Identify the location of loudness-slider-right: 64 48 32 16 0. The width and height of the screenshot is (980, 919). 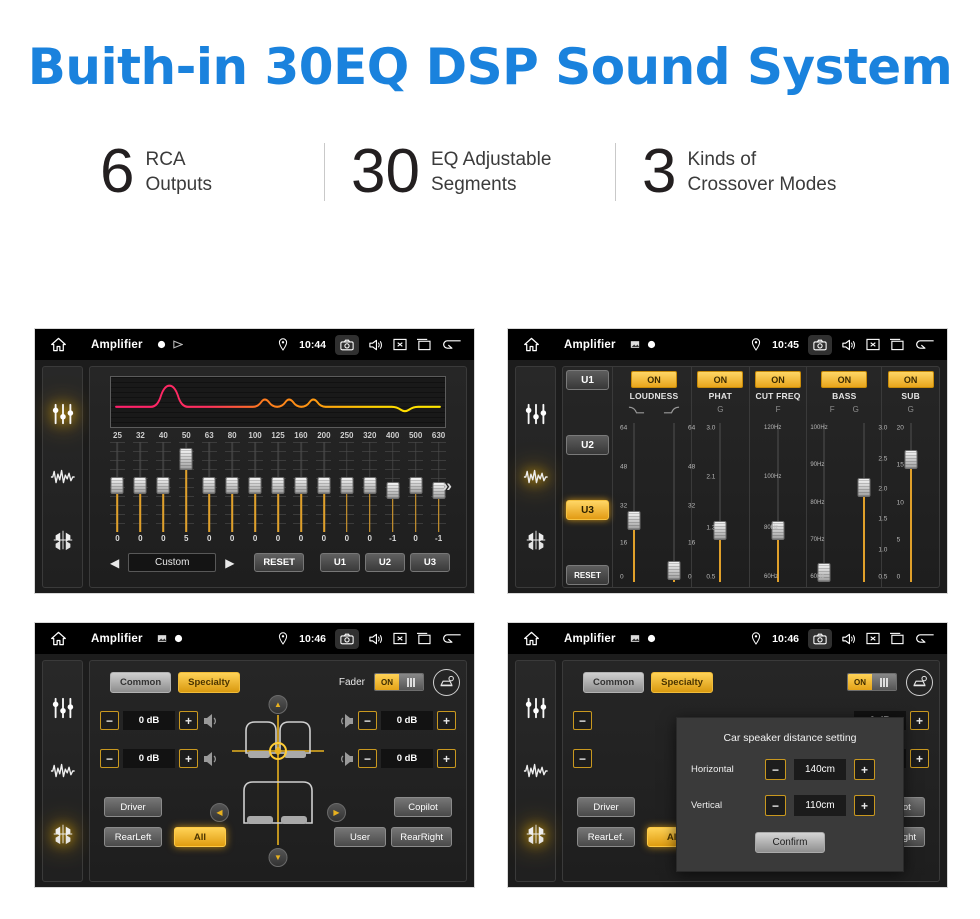
(676, 502).